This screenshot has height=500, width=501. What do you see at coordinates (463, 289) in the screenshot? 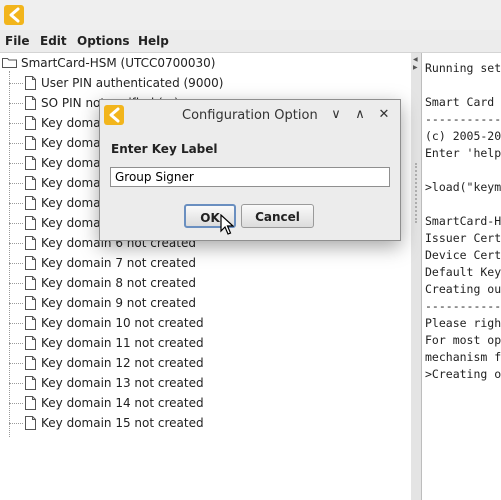
I see `console-line: Creating ou` at bounding box center [463, 289].